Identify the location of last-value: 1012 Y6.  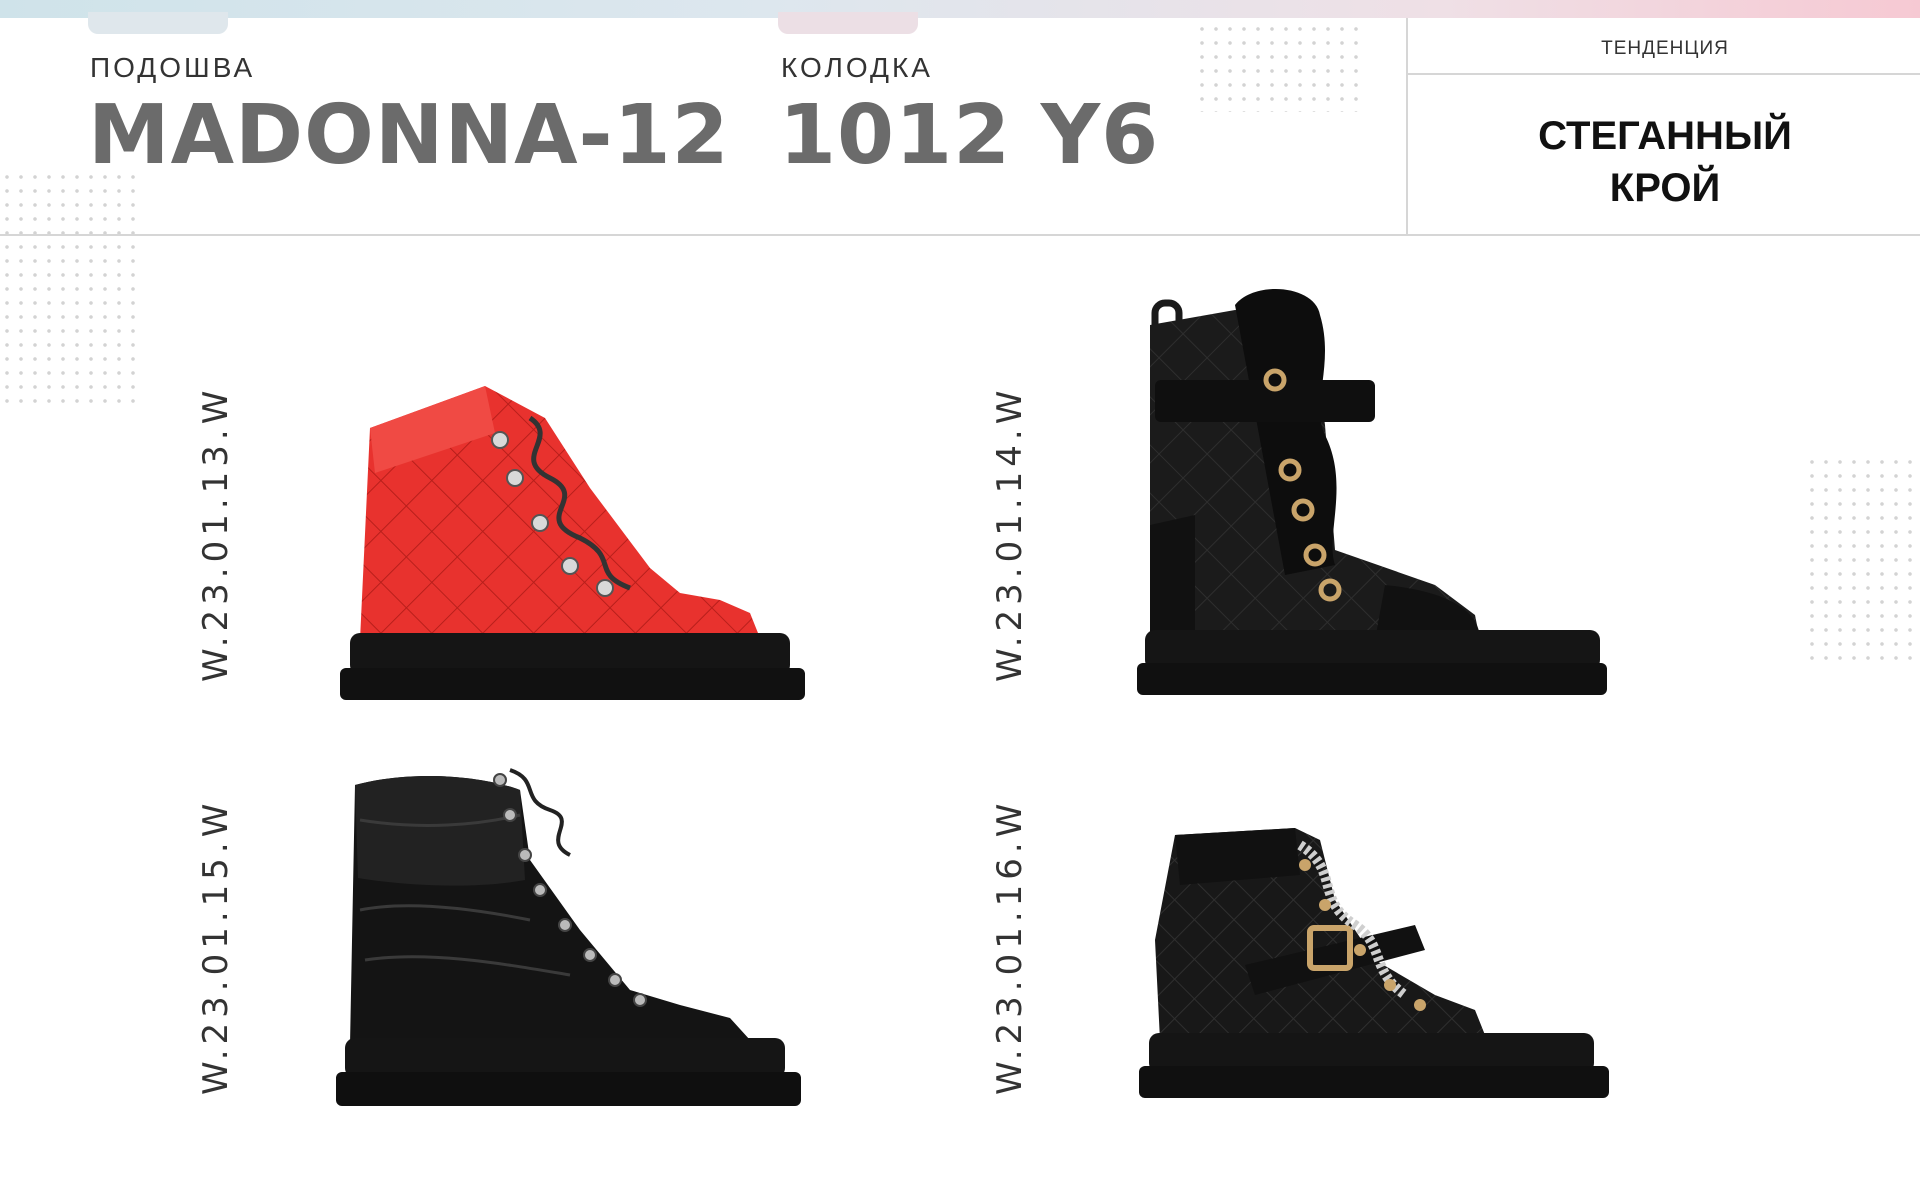
(969, 135).